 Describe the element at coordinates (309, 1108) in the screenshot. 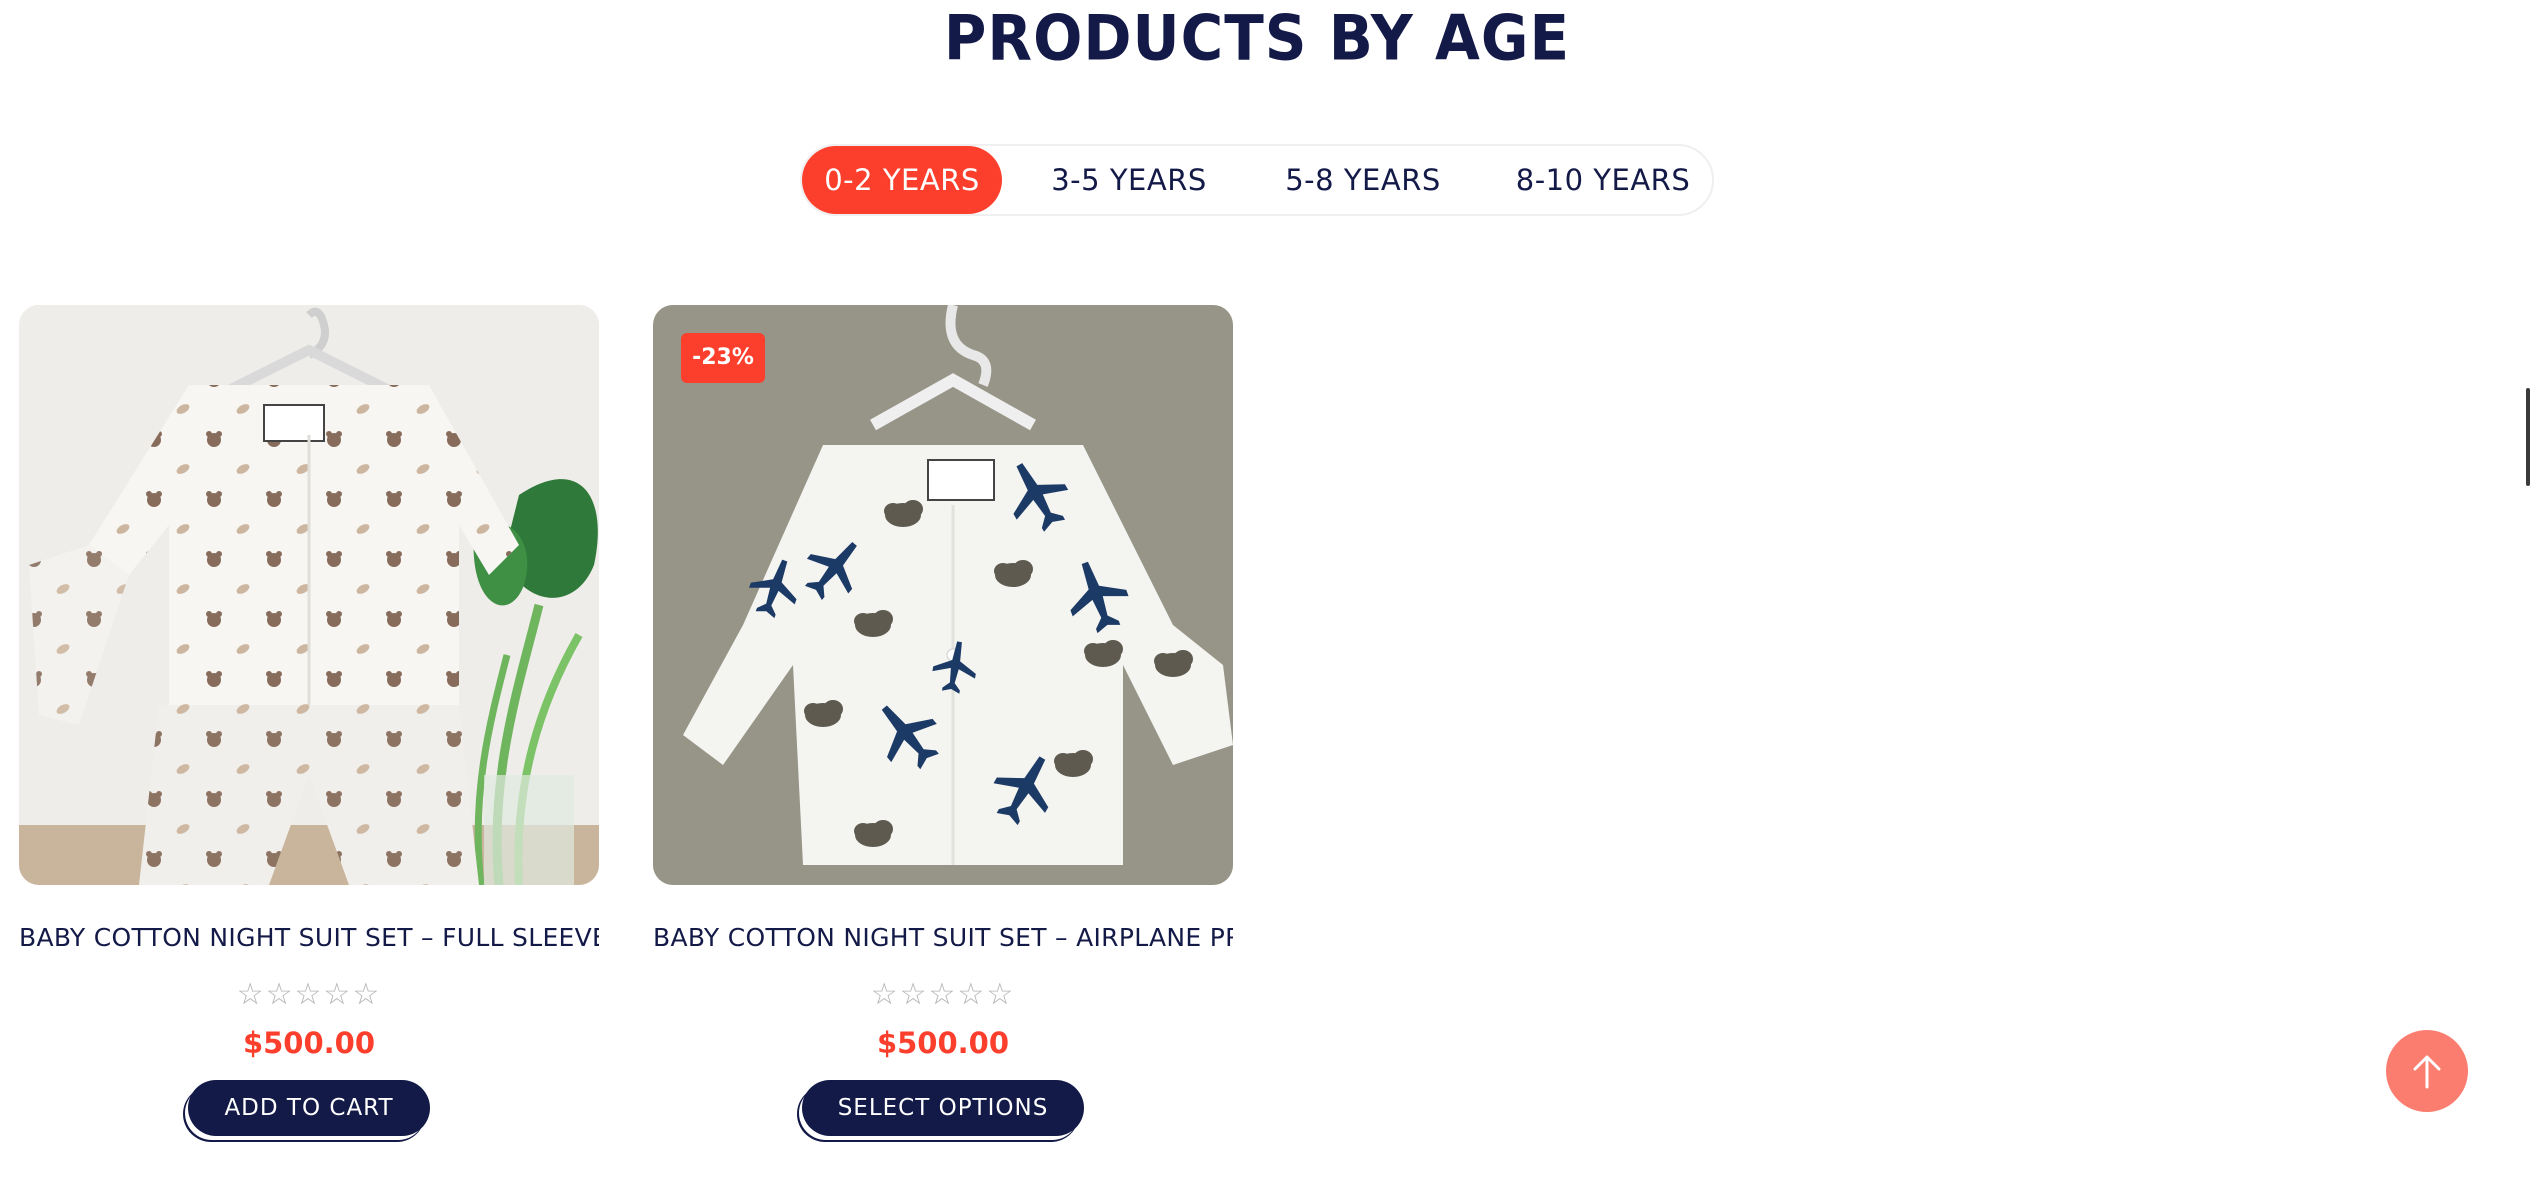

I see `add-to-cart-button: ADD TO CART` at that location.